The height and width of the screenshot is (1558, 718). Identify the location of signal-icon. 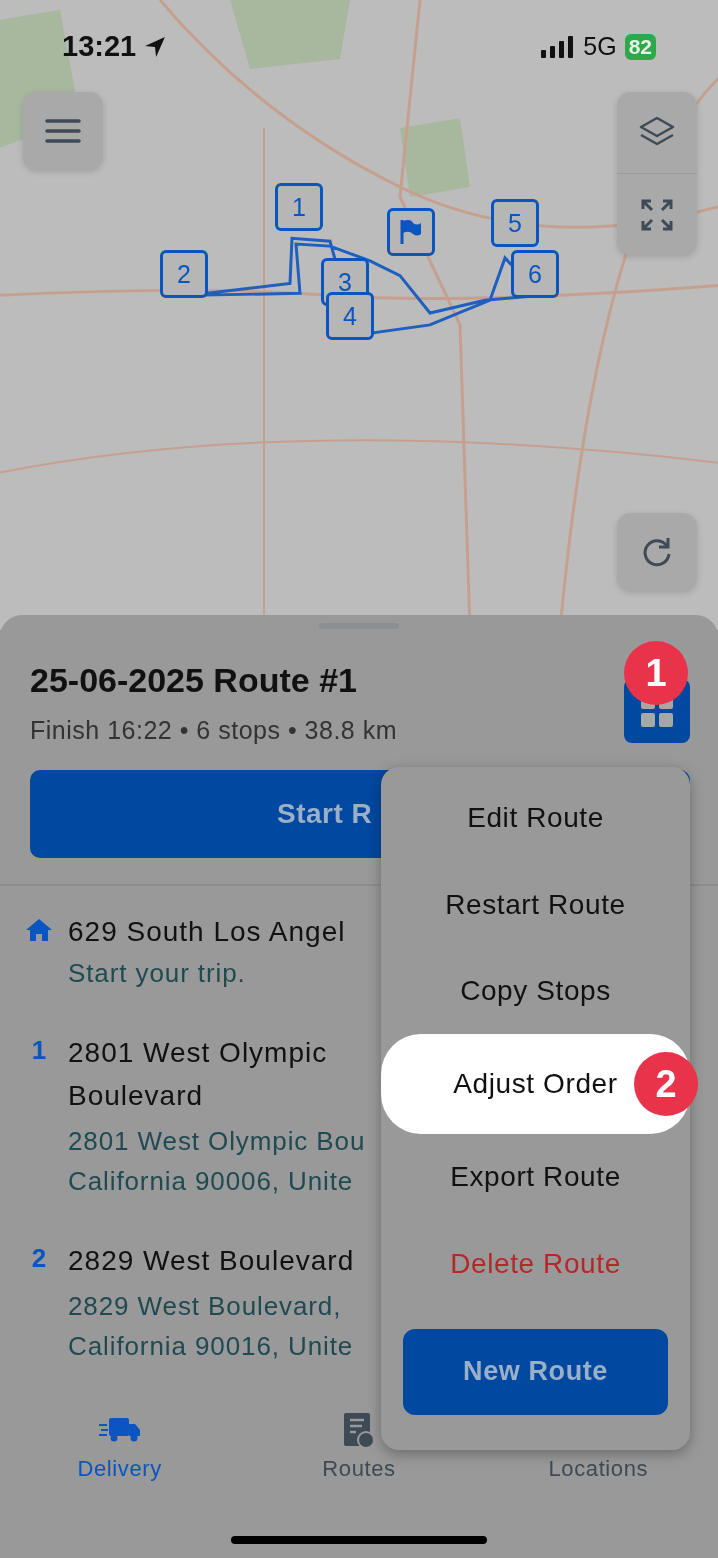
(558, 46).